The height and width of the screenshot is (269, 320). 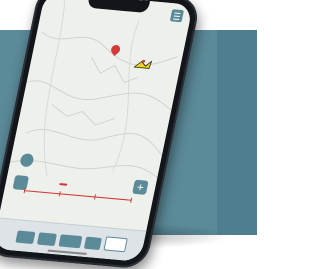 I want to click on plus-button: +, so click(x=140, y=187).